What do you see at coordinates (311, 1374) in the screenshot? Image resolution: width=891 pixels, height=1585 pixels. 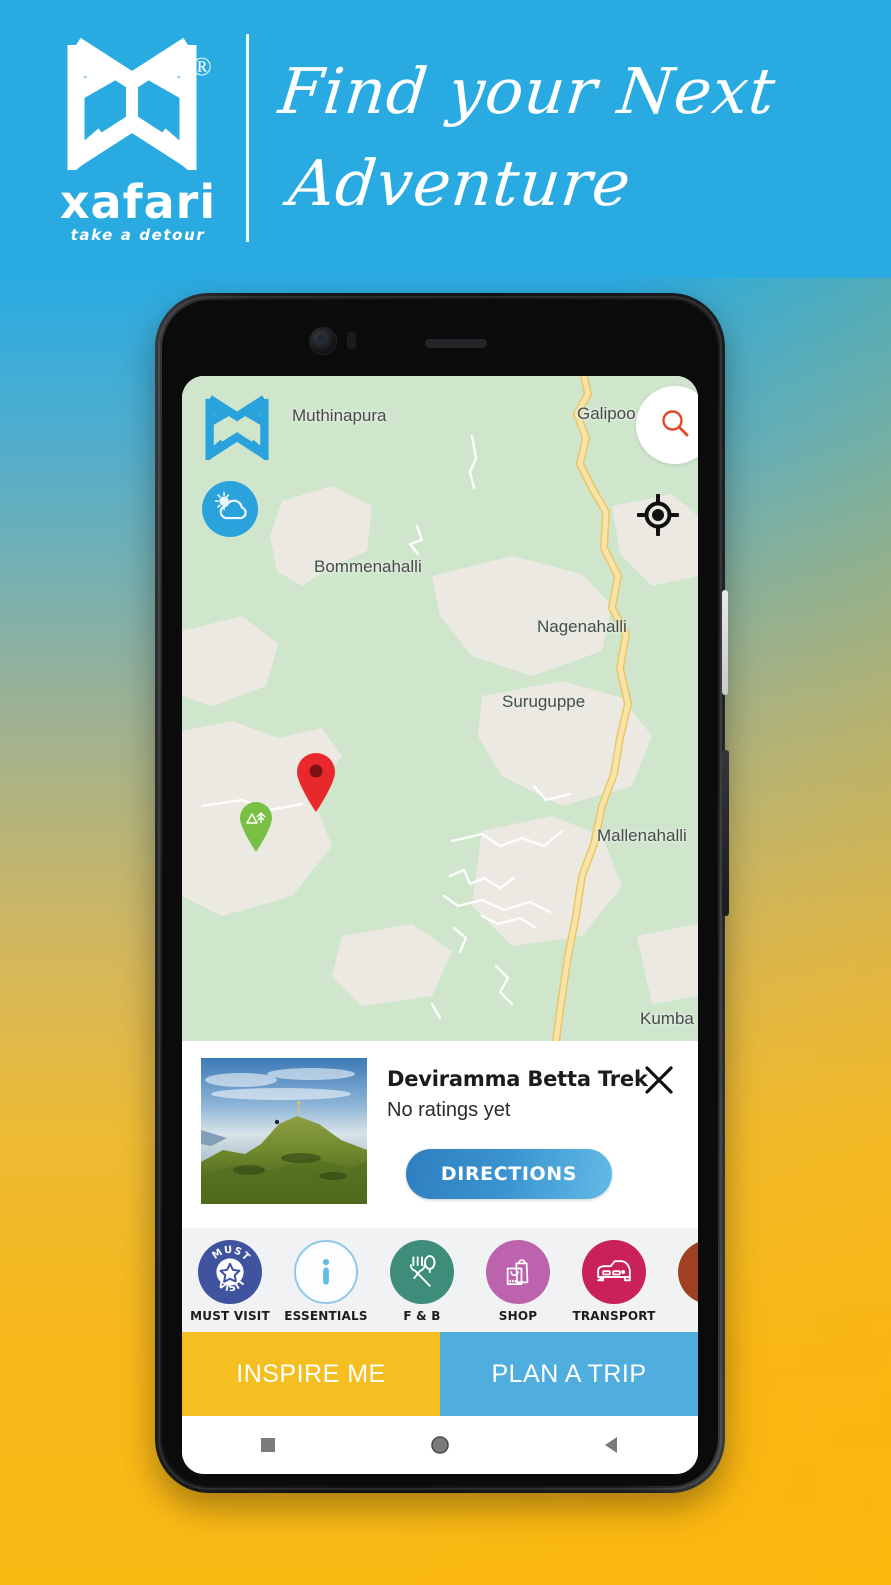 I see `inspire-me-button: INSPIRE ME` at bounding box center [311, 1374].